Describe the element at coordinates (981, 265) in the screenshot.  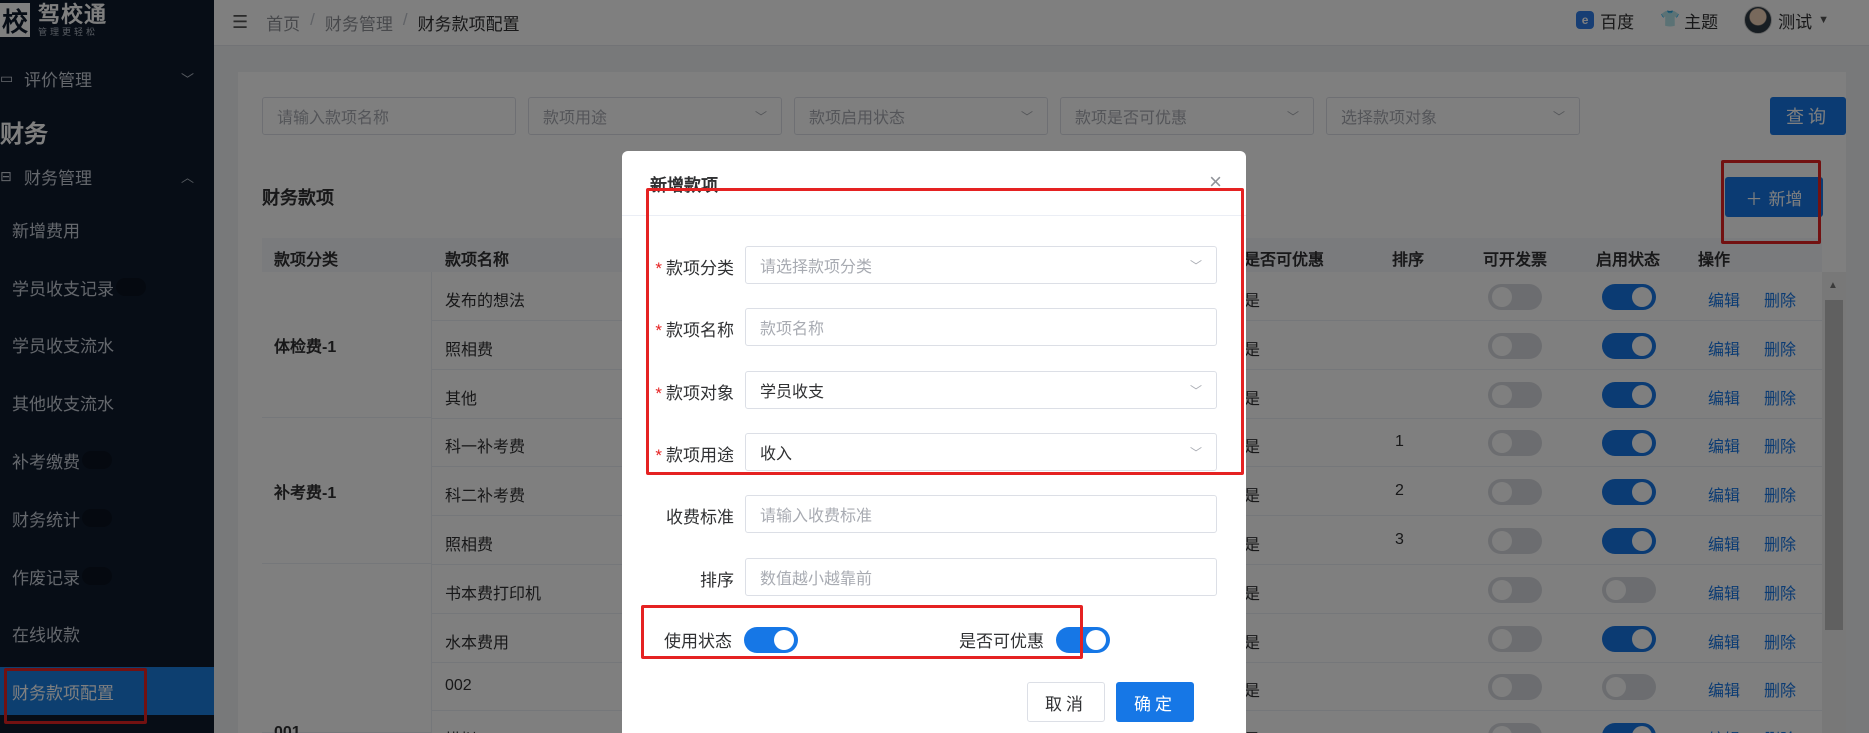
I see `category-select: 请选择款项分类 ﹀` at that location.